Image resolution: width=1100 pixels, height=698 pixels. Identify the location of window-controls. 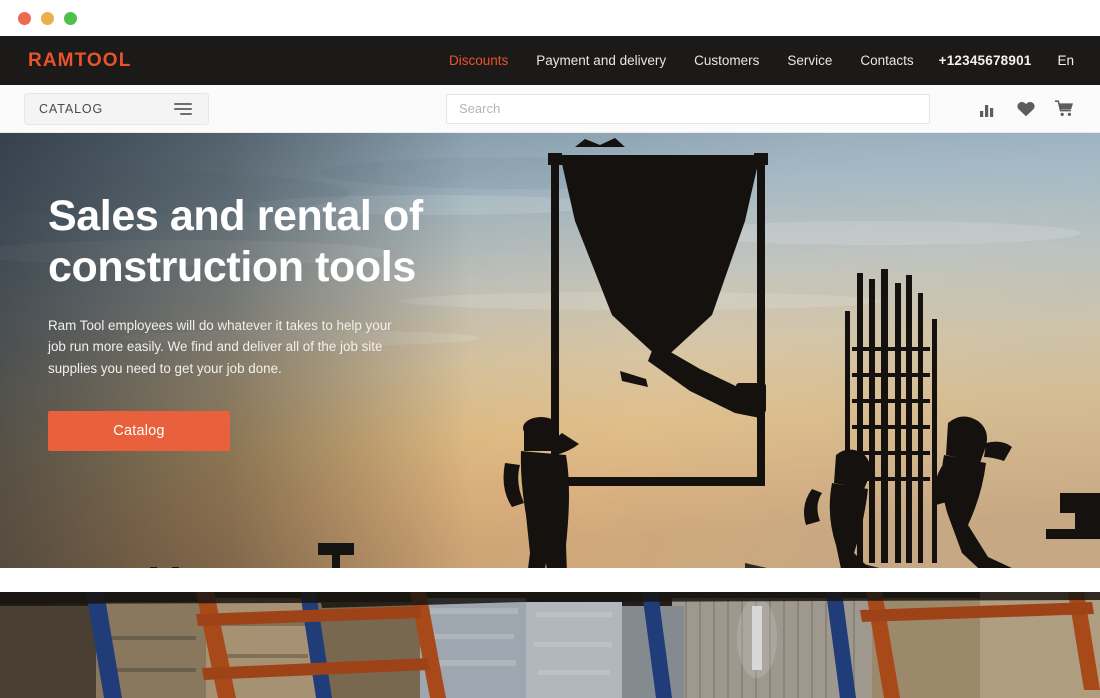
(47, 18).